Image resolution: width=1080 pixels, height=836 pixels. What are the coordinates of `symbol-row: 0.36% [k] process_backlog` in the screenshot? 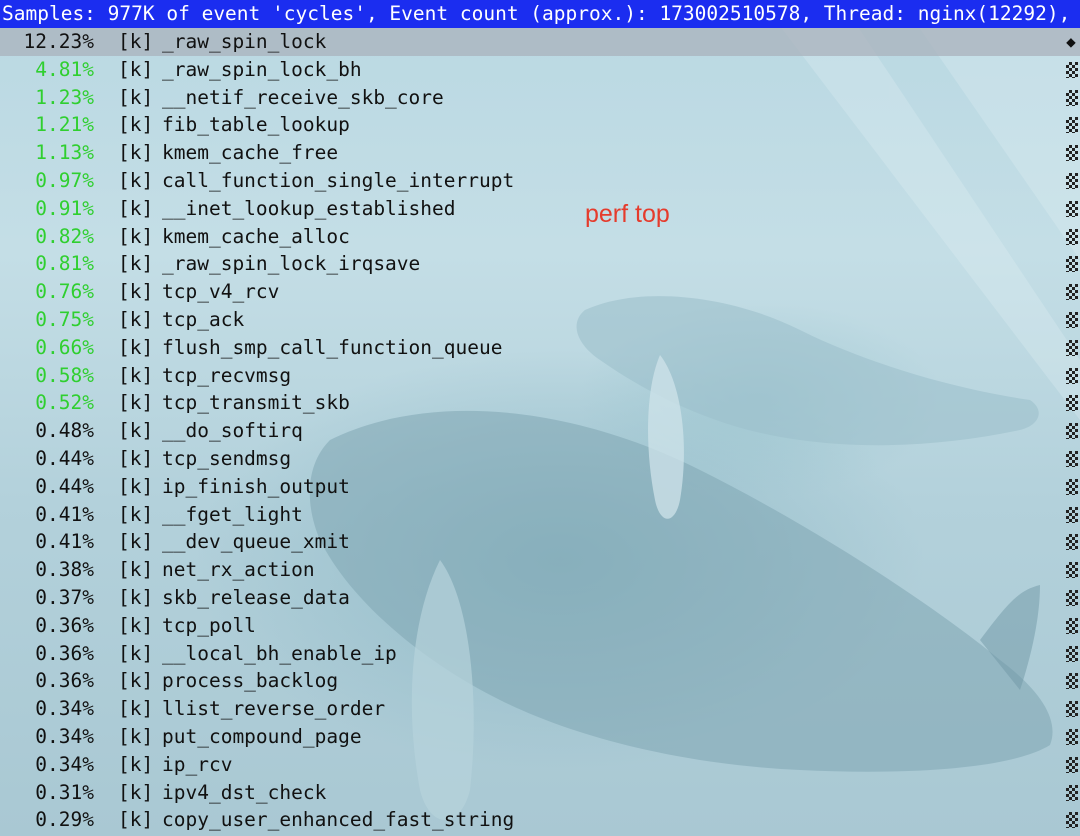 It's located at (540, 681).